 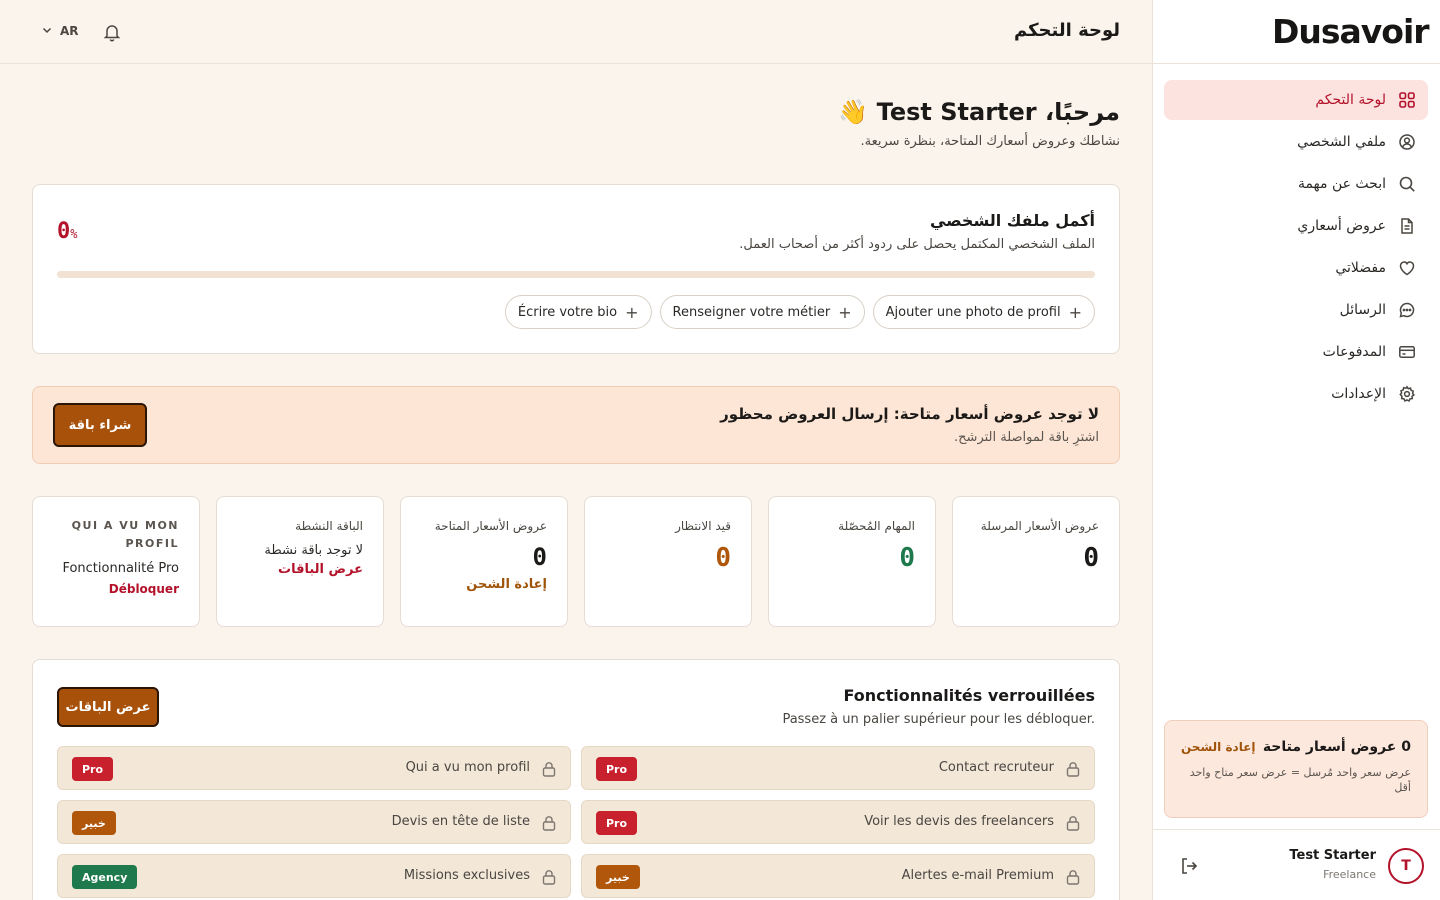 What do you see at coordinates (1354, 352) in the screenshot?
I see `sidebar-item-label: المدفوعات` at bounding box center [1354, 352].